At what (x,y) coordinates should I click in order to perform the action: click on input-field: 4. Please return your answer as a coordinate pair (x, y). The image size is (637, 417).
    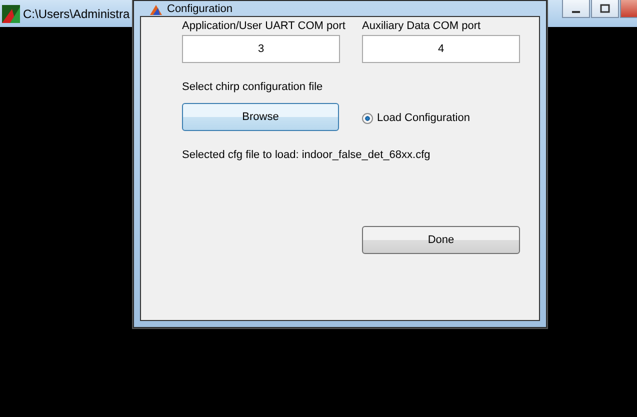
    Looking at the image, I should click on (441, 49).